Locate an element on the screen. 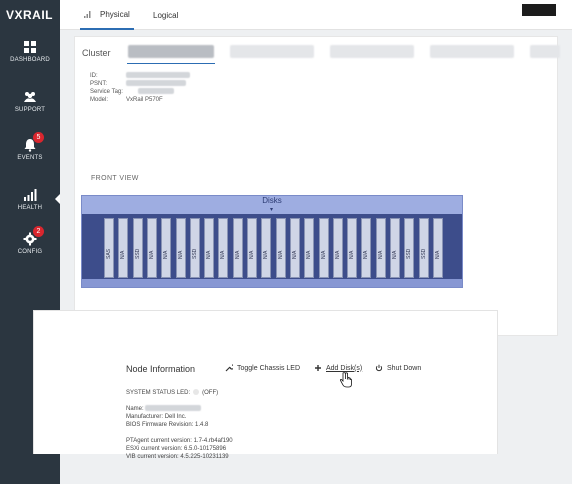  vib-value: 4.5.225-10231139 is located at coordinates (204, 457).